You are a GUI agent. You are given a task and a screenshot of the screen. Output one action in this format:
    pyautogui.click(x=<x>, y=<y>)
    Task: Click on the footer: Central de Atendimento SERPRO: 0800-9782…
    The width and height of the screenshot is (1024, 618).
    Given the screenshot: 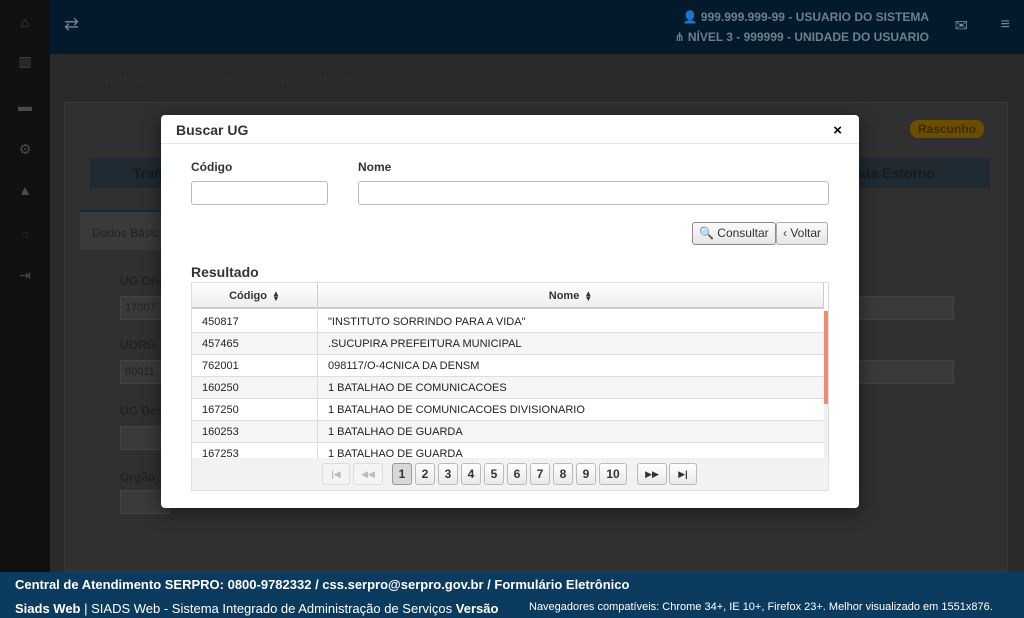 What is the action you would take?
    pyautogui.click(x=512, y=595)
    